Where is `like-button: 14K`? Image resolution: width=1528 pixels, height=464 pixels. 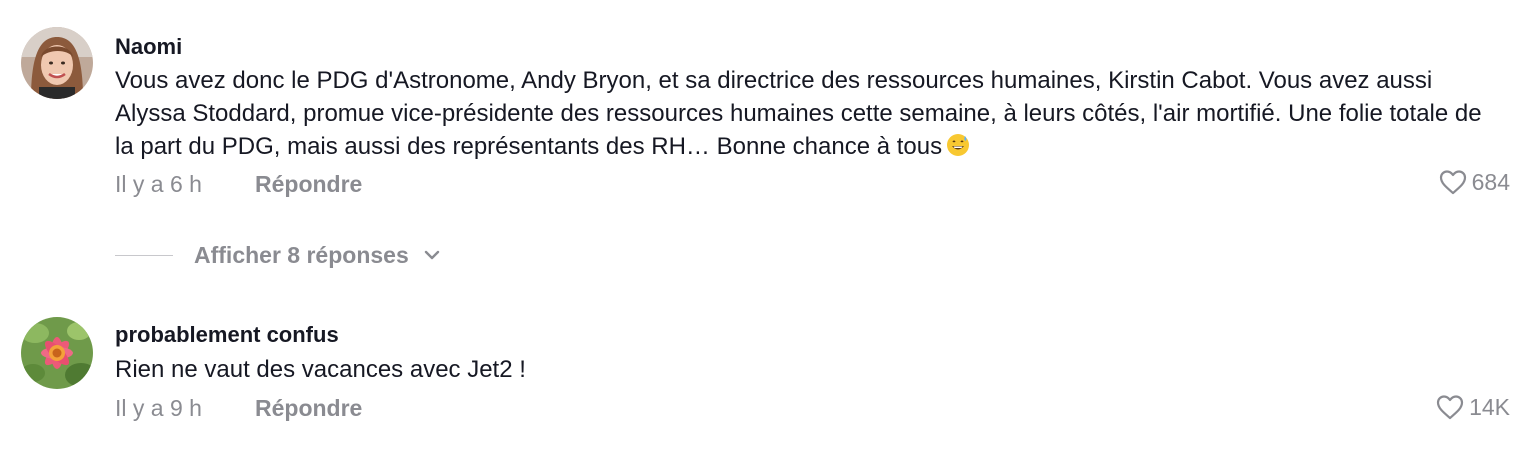 like-button: 14K is located at coordinates (1472, 407).